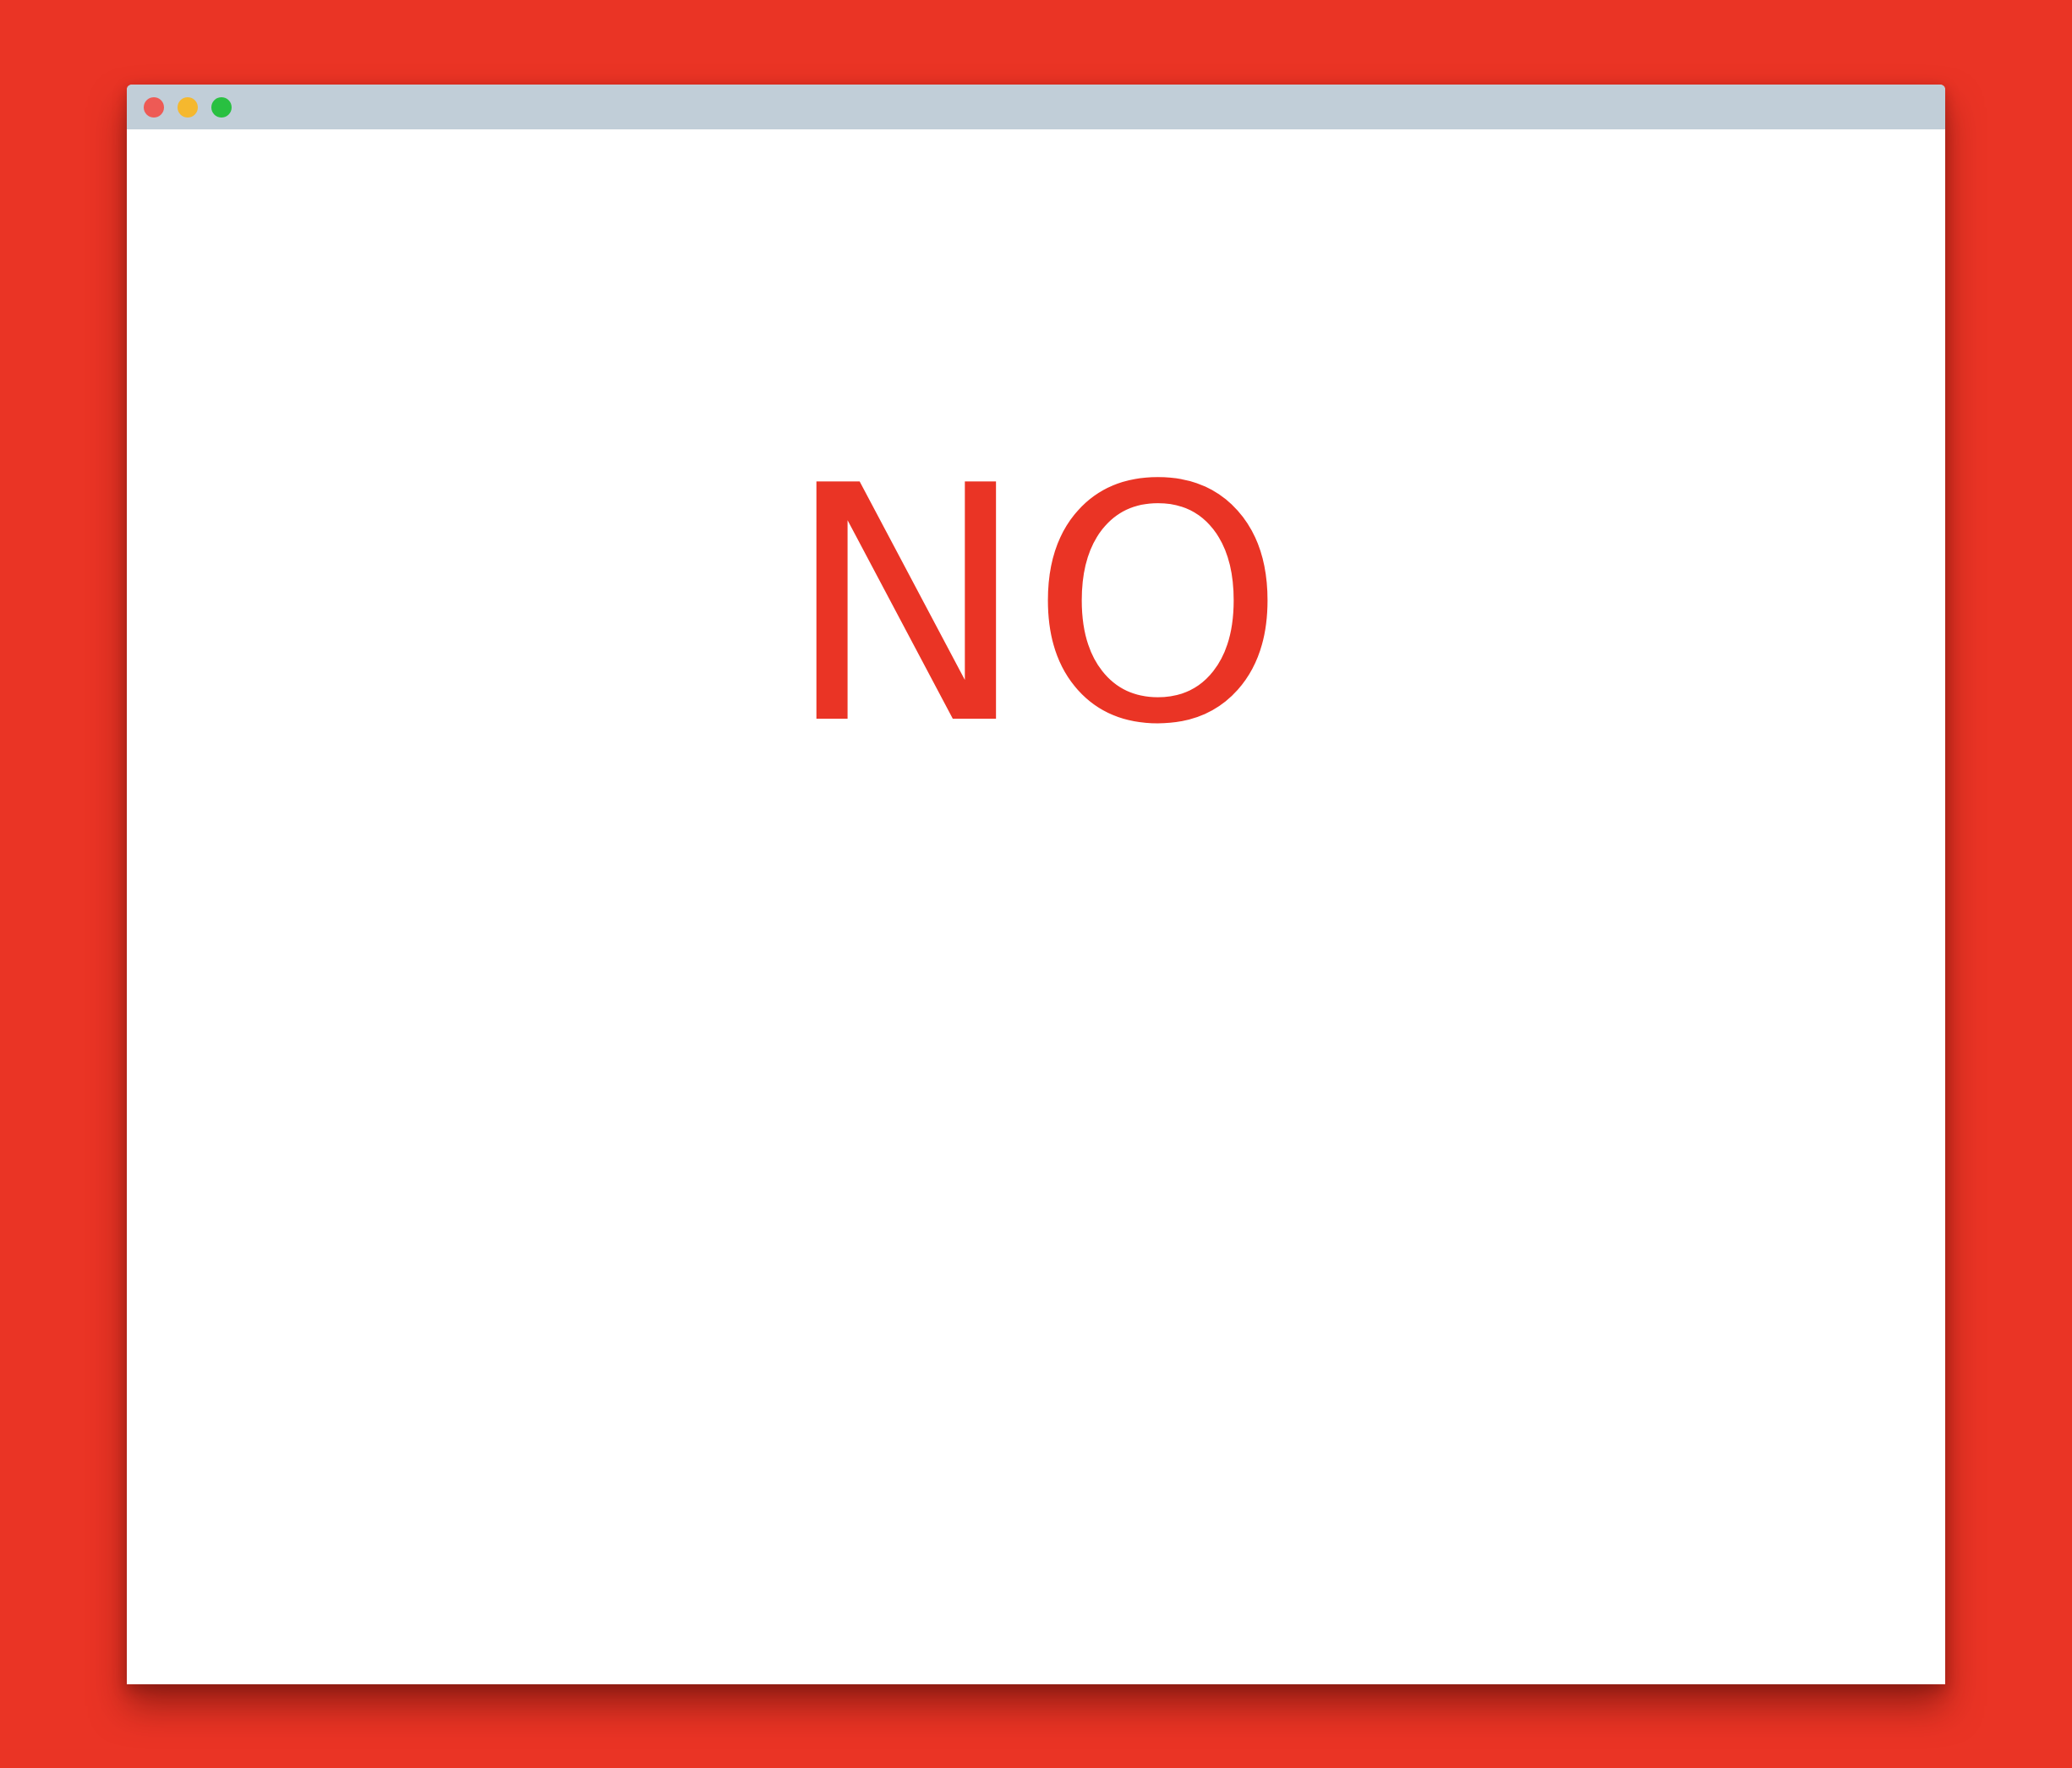  Describe the element at coordinates (221, 108) in the screenshot. I see `maximize-icon` at that location.